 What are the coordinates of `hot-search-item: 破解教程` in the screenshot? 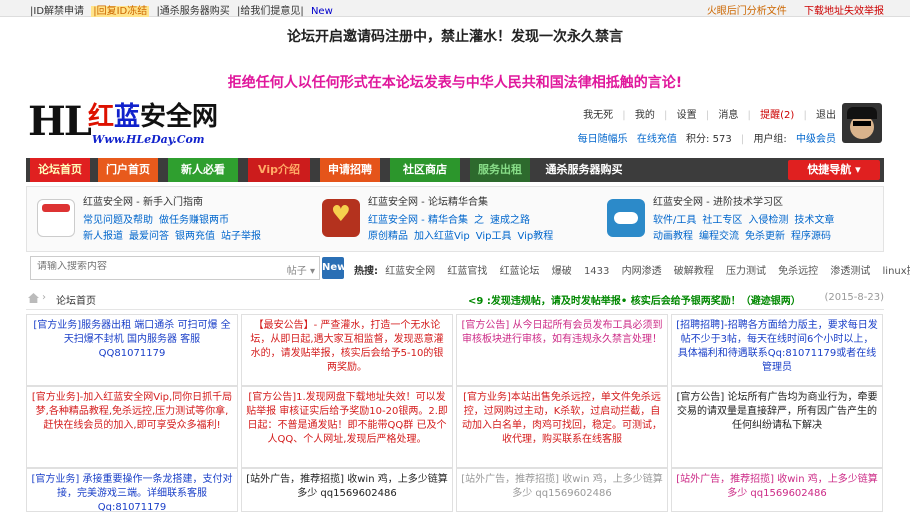 It's located at (694, 271).